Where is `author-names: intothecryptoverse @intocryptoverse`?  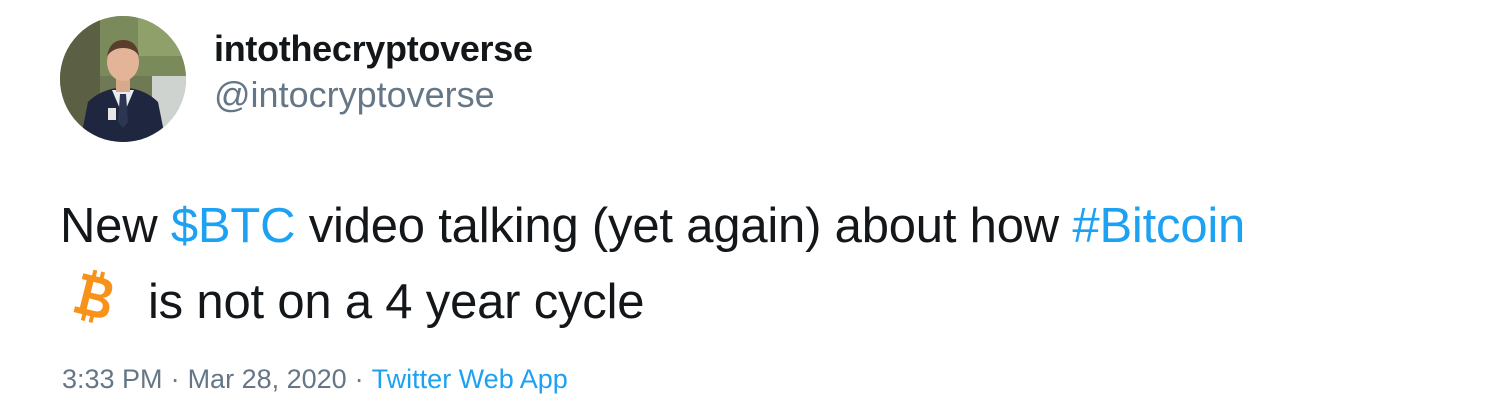 author-names: intothecryptoverse @intocryptoverse is located at coordinates (373, 72).